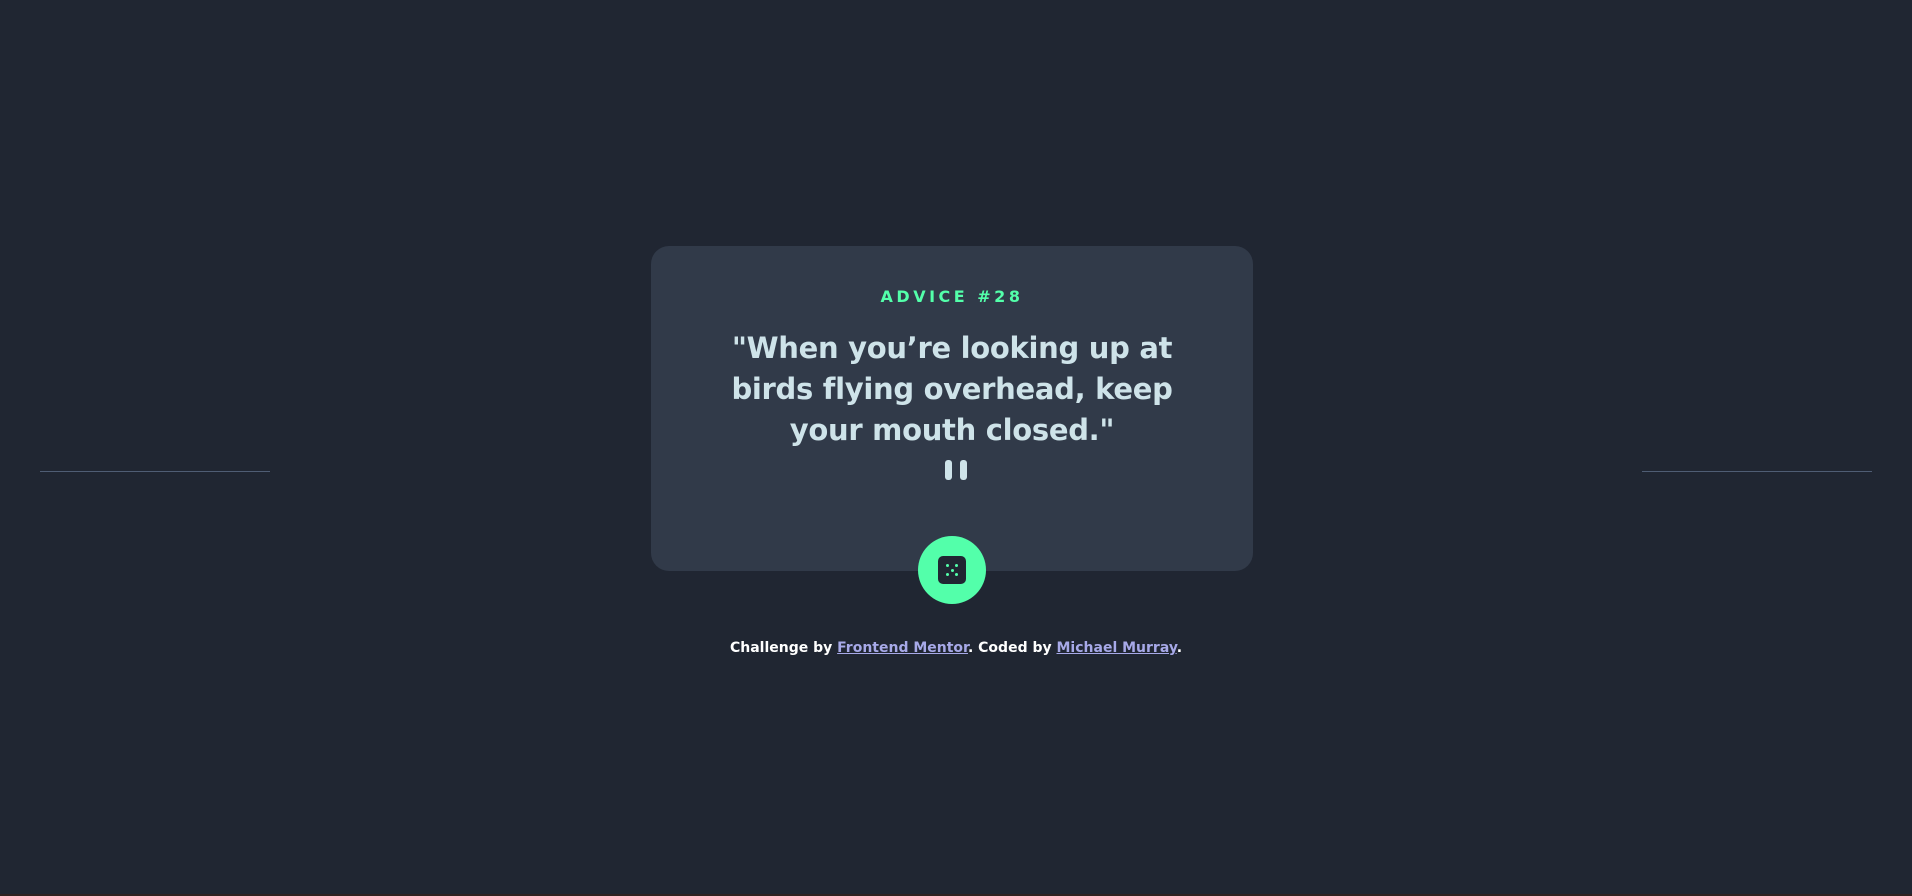 This screenshot has width=1912, height=896. What do you see at coordinates (902, 648) in the screenshot?
I see `frontend-mentor-link: Frontend Mentor` at bounding box center [902, 648].